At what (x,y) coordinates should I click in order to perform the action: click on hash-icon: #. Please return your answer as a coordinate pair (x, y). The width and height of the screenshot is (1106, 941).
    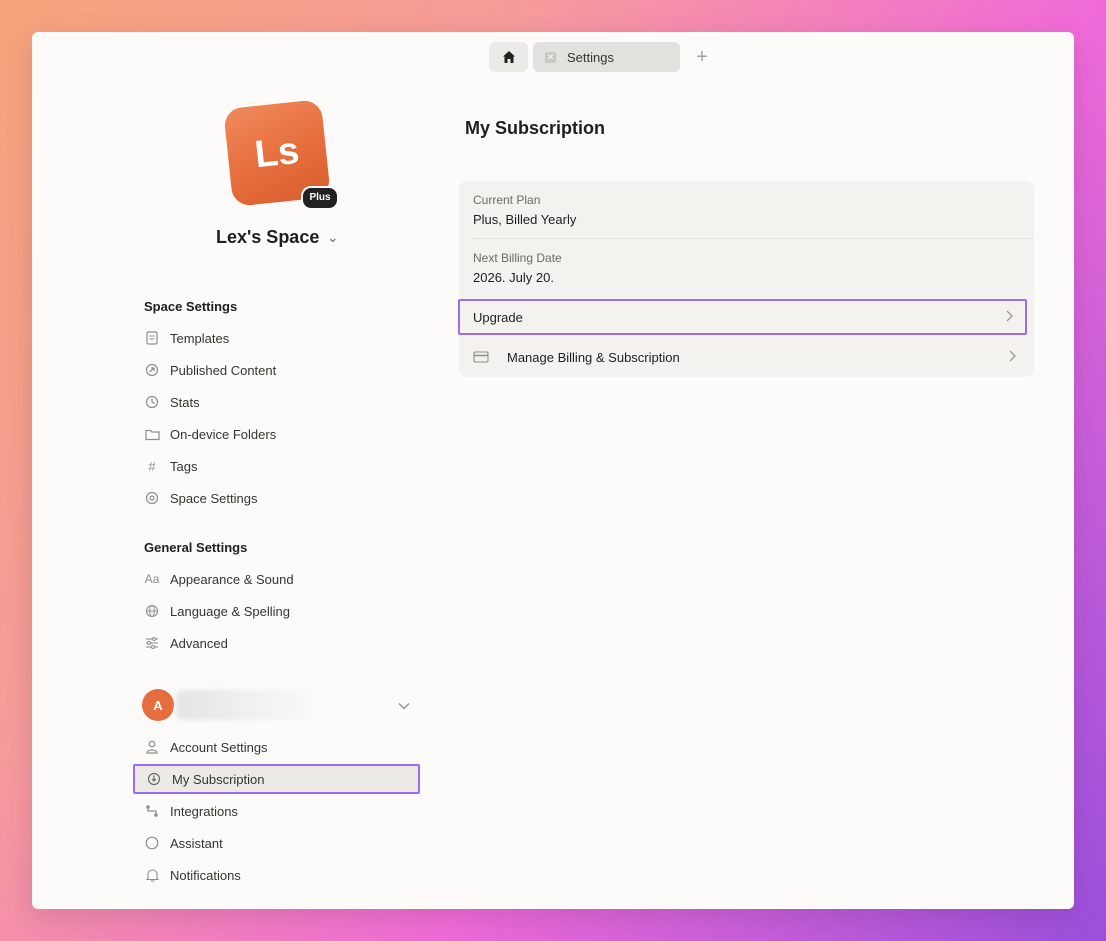
    Looking at the image, I should click on (152, 466).